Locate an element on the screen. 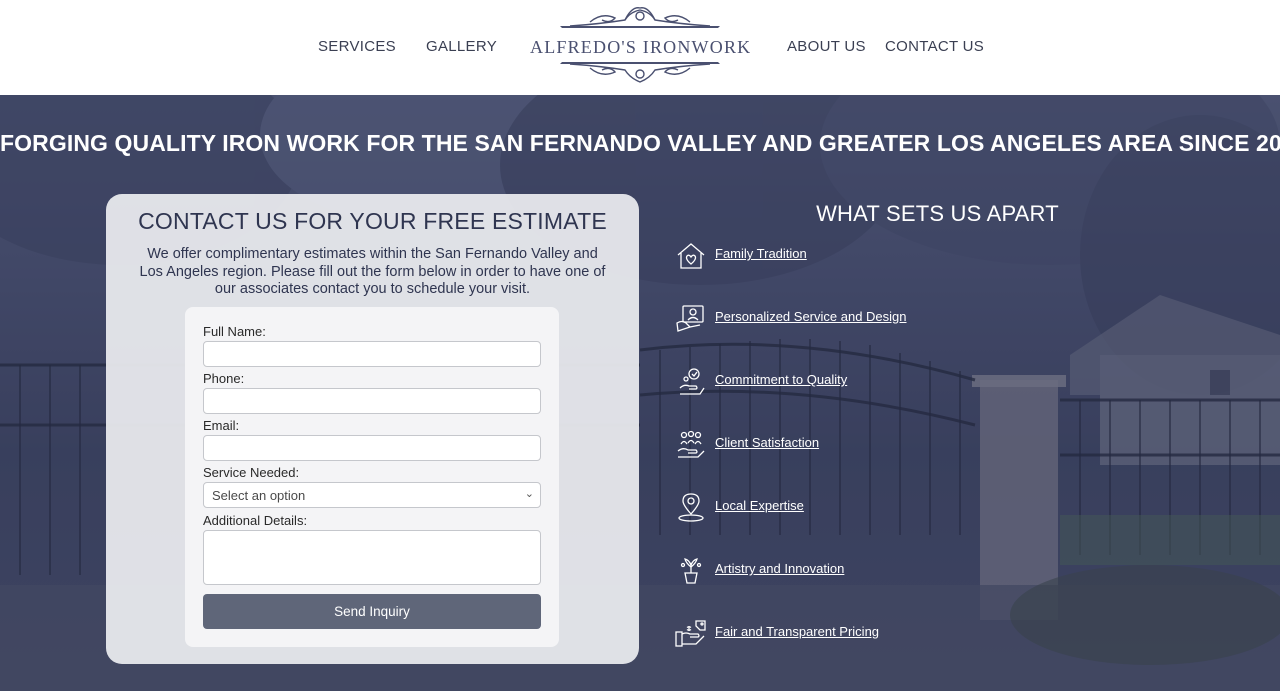  features-title: WHAT SETS US APART is located at coordinates (937, 213).